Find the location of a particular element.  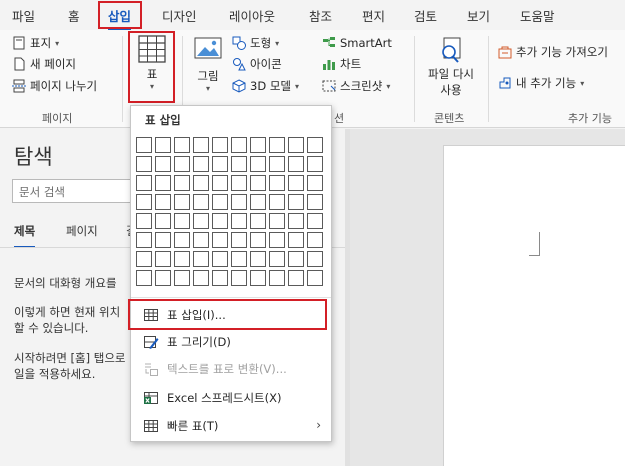

tab-help: 도움말 is located at coordinates (537, 15).